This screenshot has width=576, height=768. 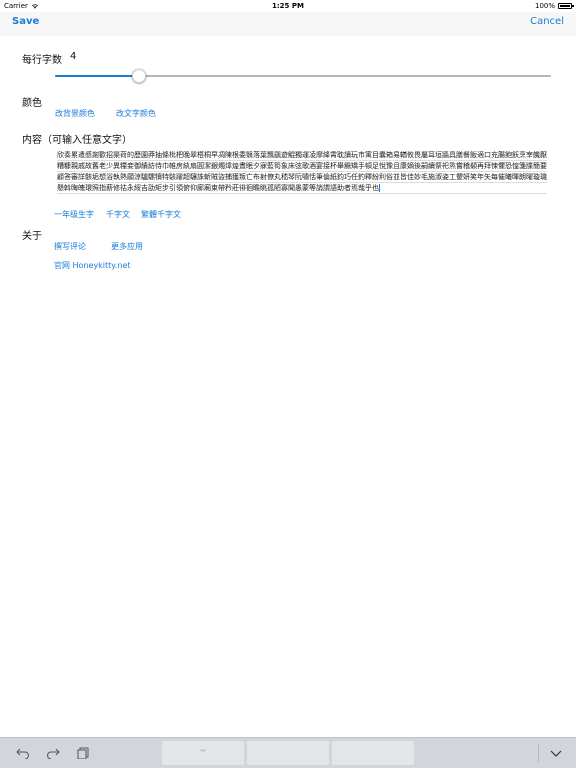 I want to click on status-left: Carrier, so click(x=21, y=6).